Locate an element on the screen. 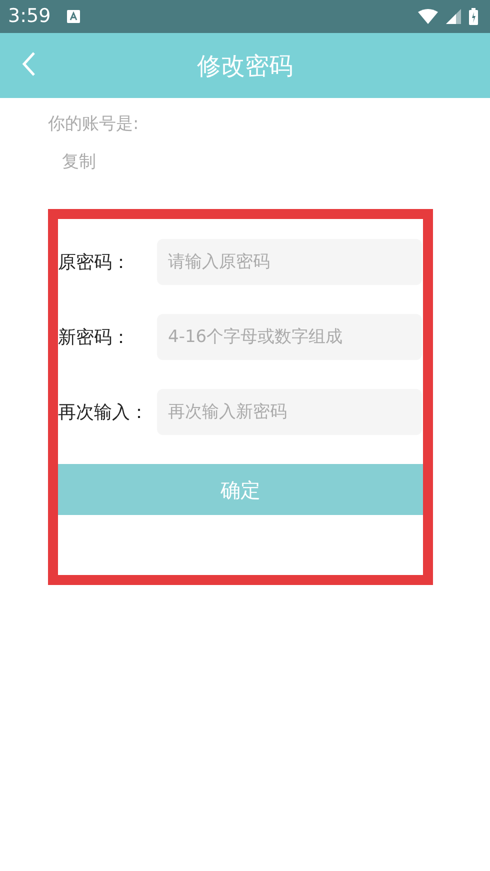 The height and width of the screenshot is (871, 490). status-time: 3:59 is located at coordinates (29, 17).